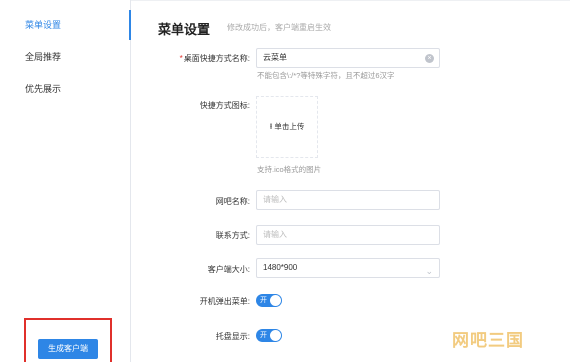 This screenshot has height=362, width=570. Describe the element at coordinates (228, 269) in the screenshot. I see `client-size-label: 客户端大小:` at that location.